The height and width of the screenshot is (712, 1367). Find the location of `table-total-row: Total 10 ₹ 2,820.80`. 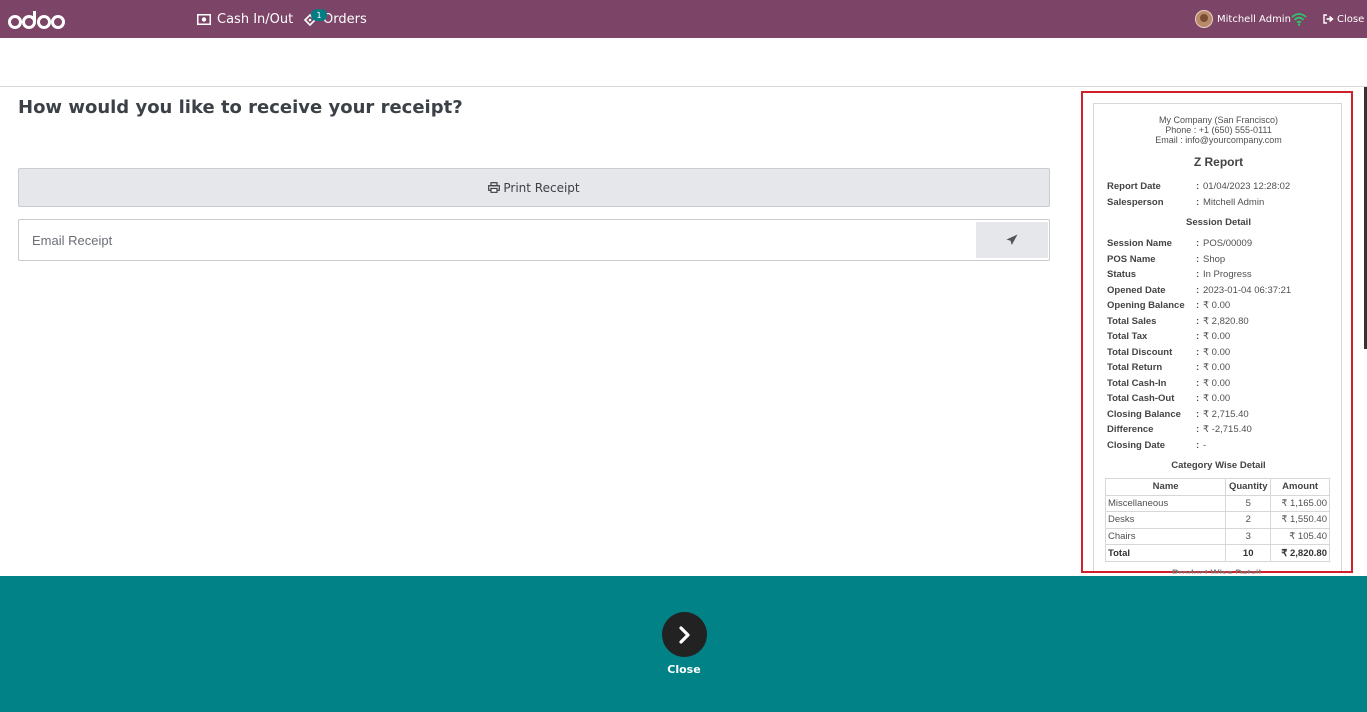

table-total-row: Total 10 ₹ 2,820.80 is located at coordinates (1217, 553).